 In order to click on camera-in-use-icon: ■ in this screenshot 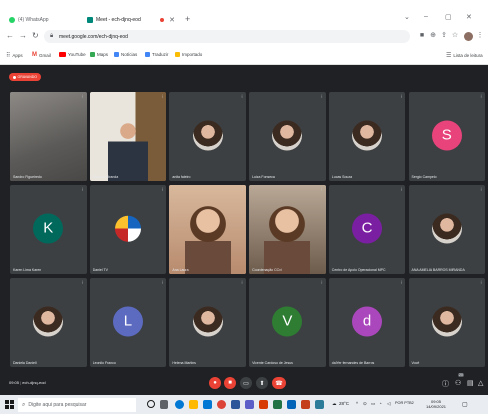, I will do `click(422, 36)`.